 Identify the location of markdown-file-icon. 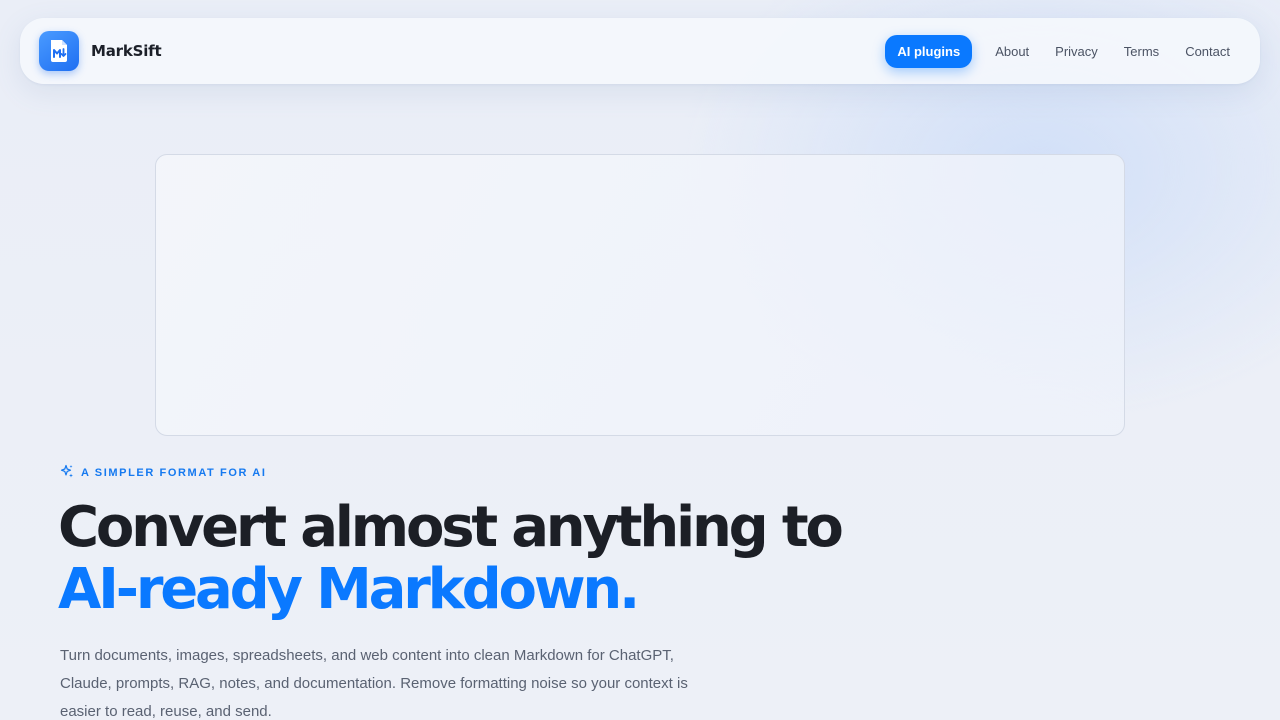
(59, 51).